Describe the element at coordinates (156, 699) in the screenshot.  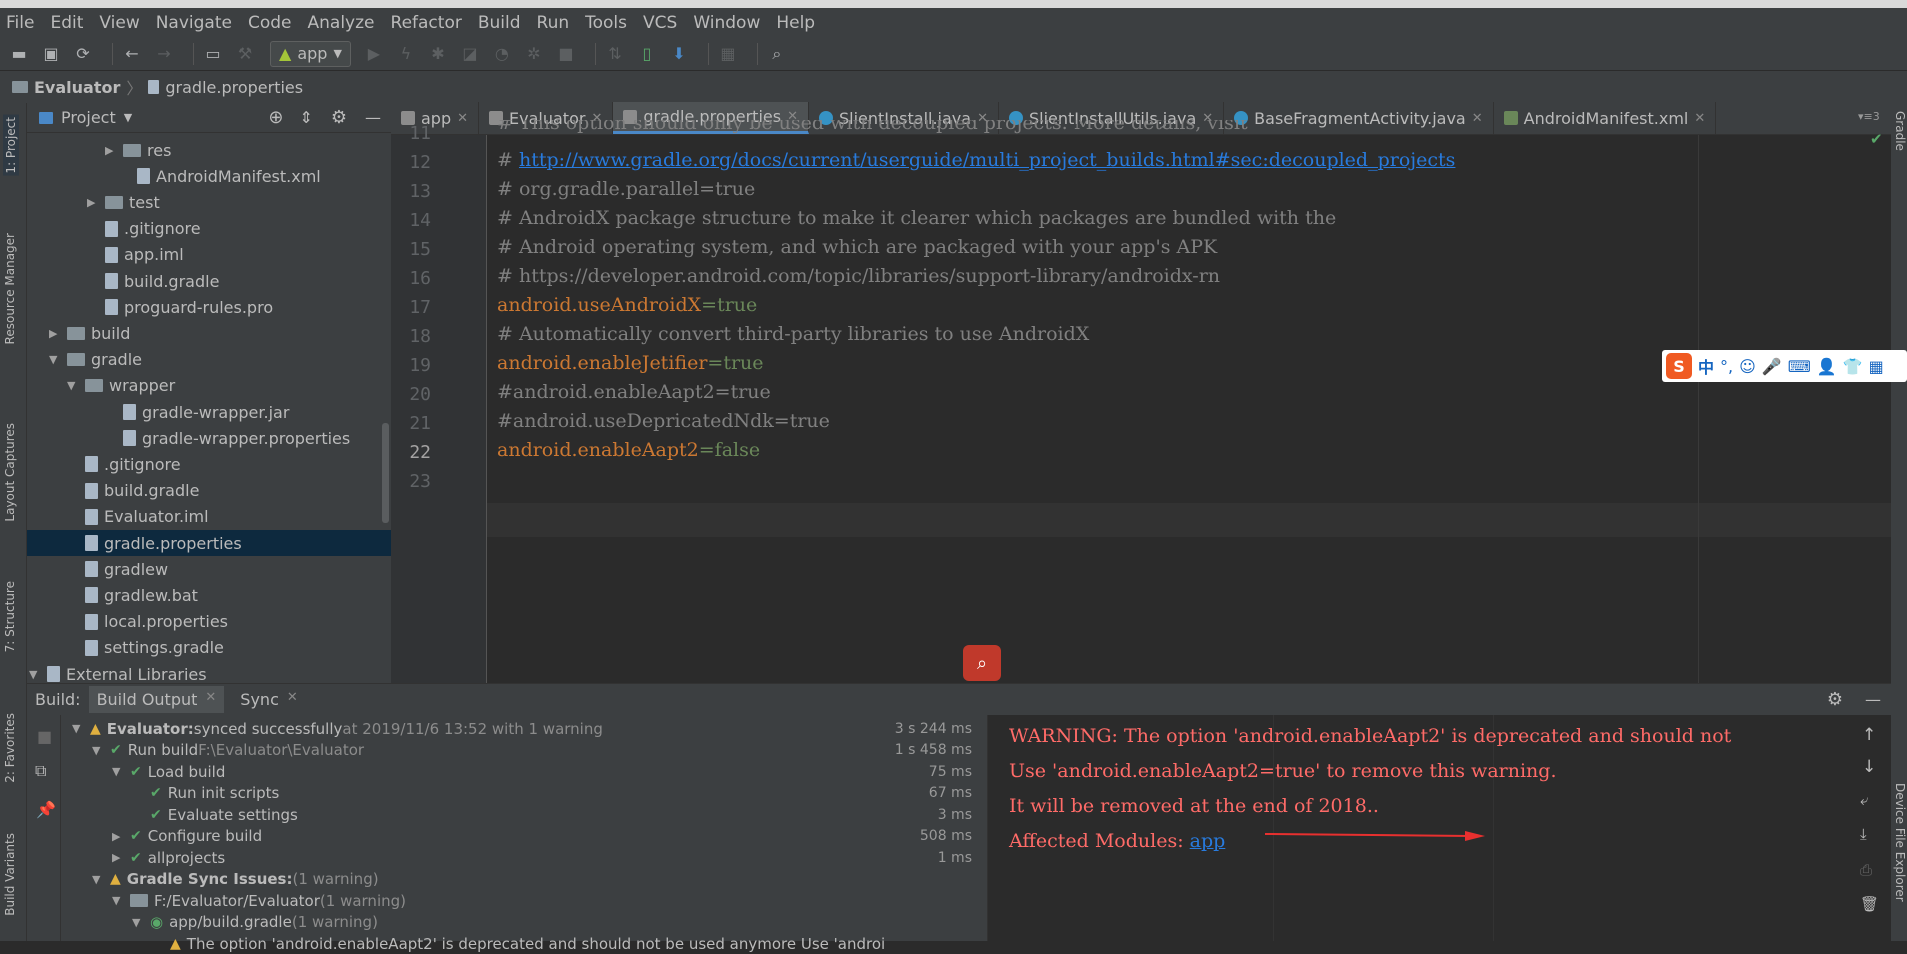
I see `tab-build-output: Build Output ✕` at that location.